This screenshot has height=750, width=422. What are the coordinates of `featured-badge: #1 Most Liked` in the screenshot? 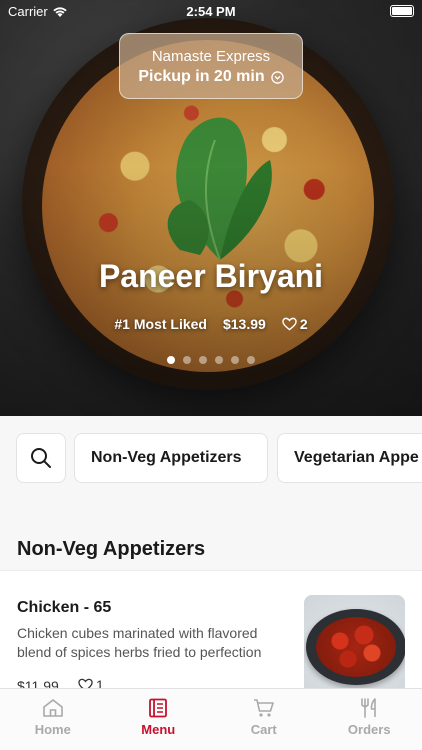 It's located at (160, 324).